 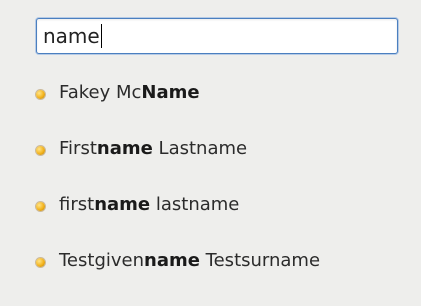 I want to click on search-input: name, so click(x=217, y=36).